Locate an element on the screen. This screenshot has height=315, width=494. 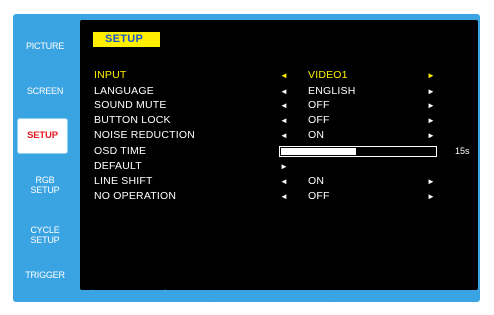
menu-row-button-lock: BUTTON LOCK ◄ OFF ► is located at coordinates (279, 120).